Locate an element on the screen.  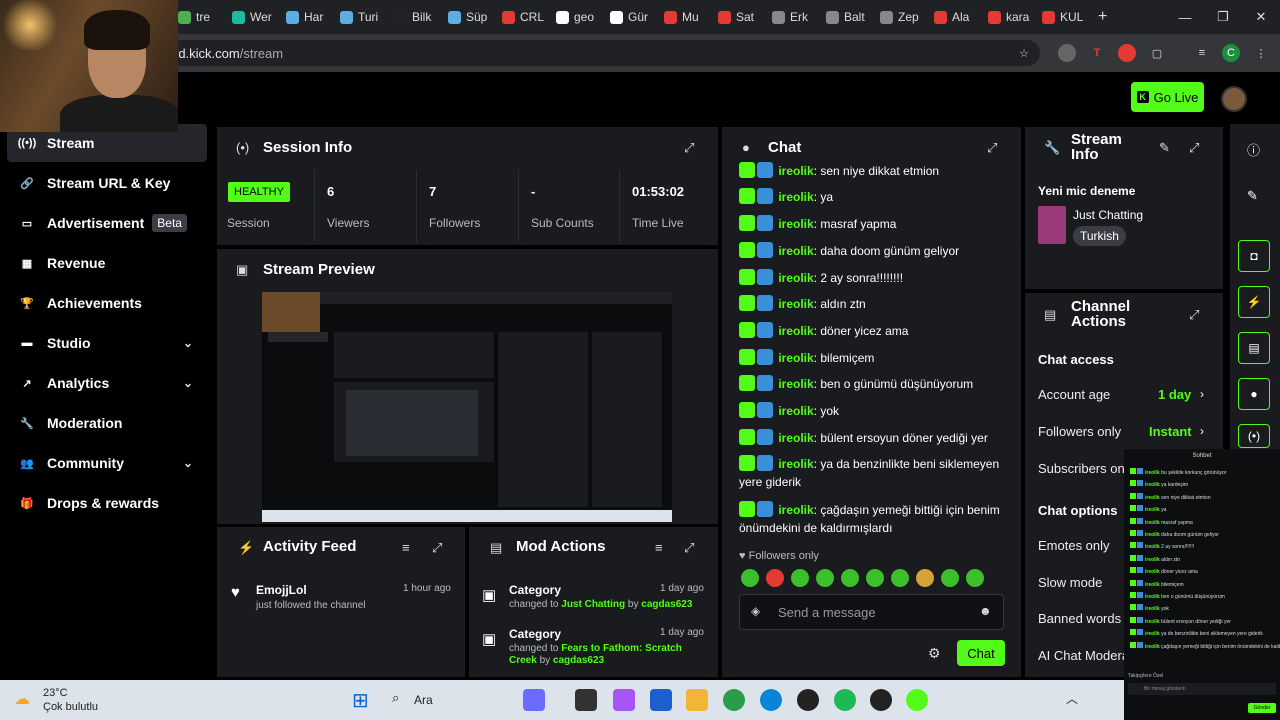
browser-tab: Sat is located at coordinates (737, 17).